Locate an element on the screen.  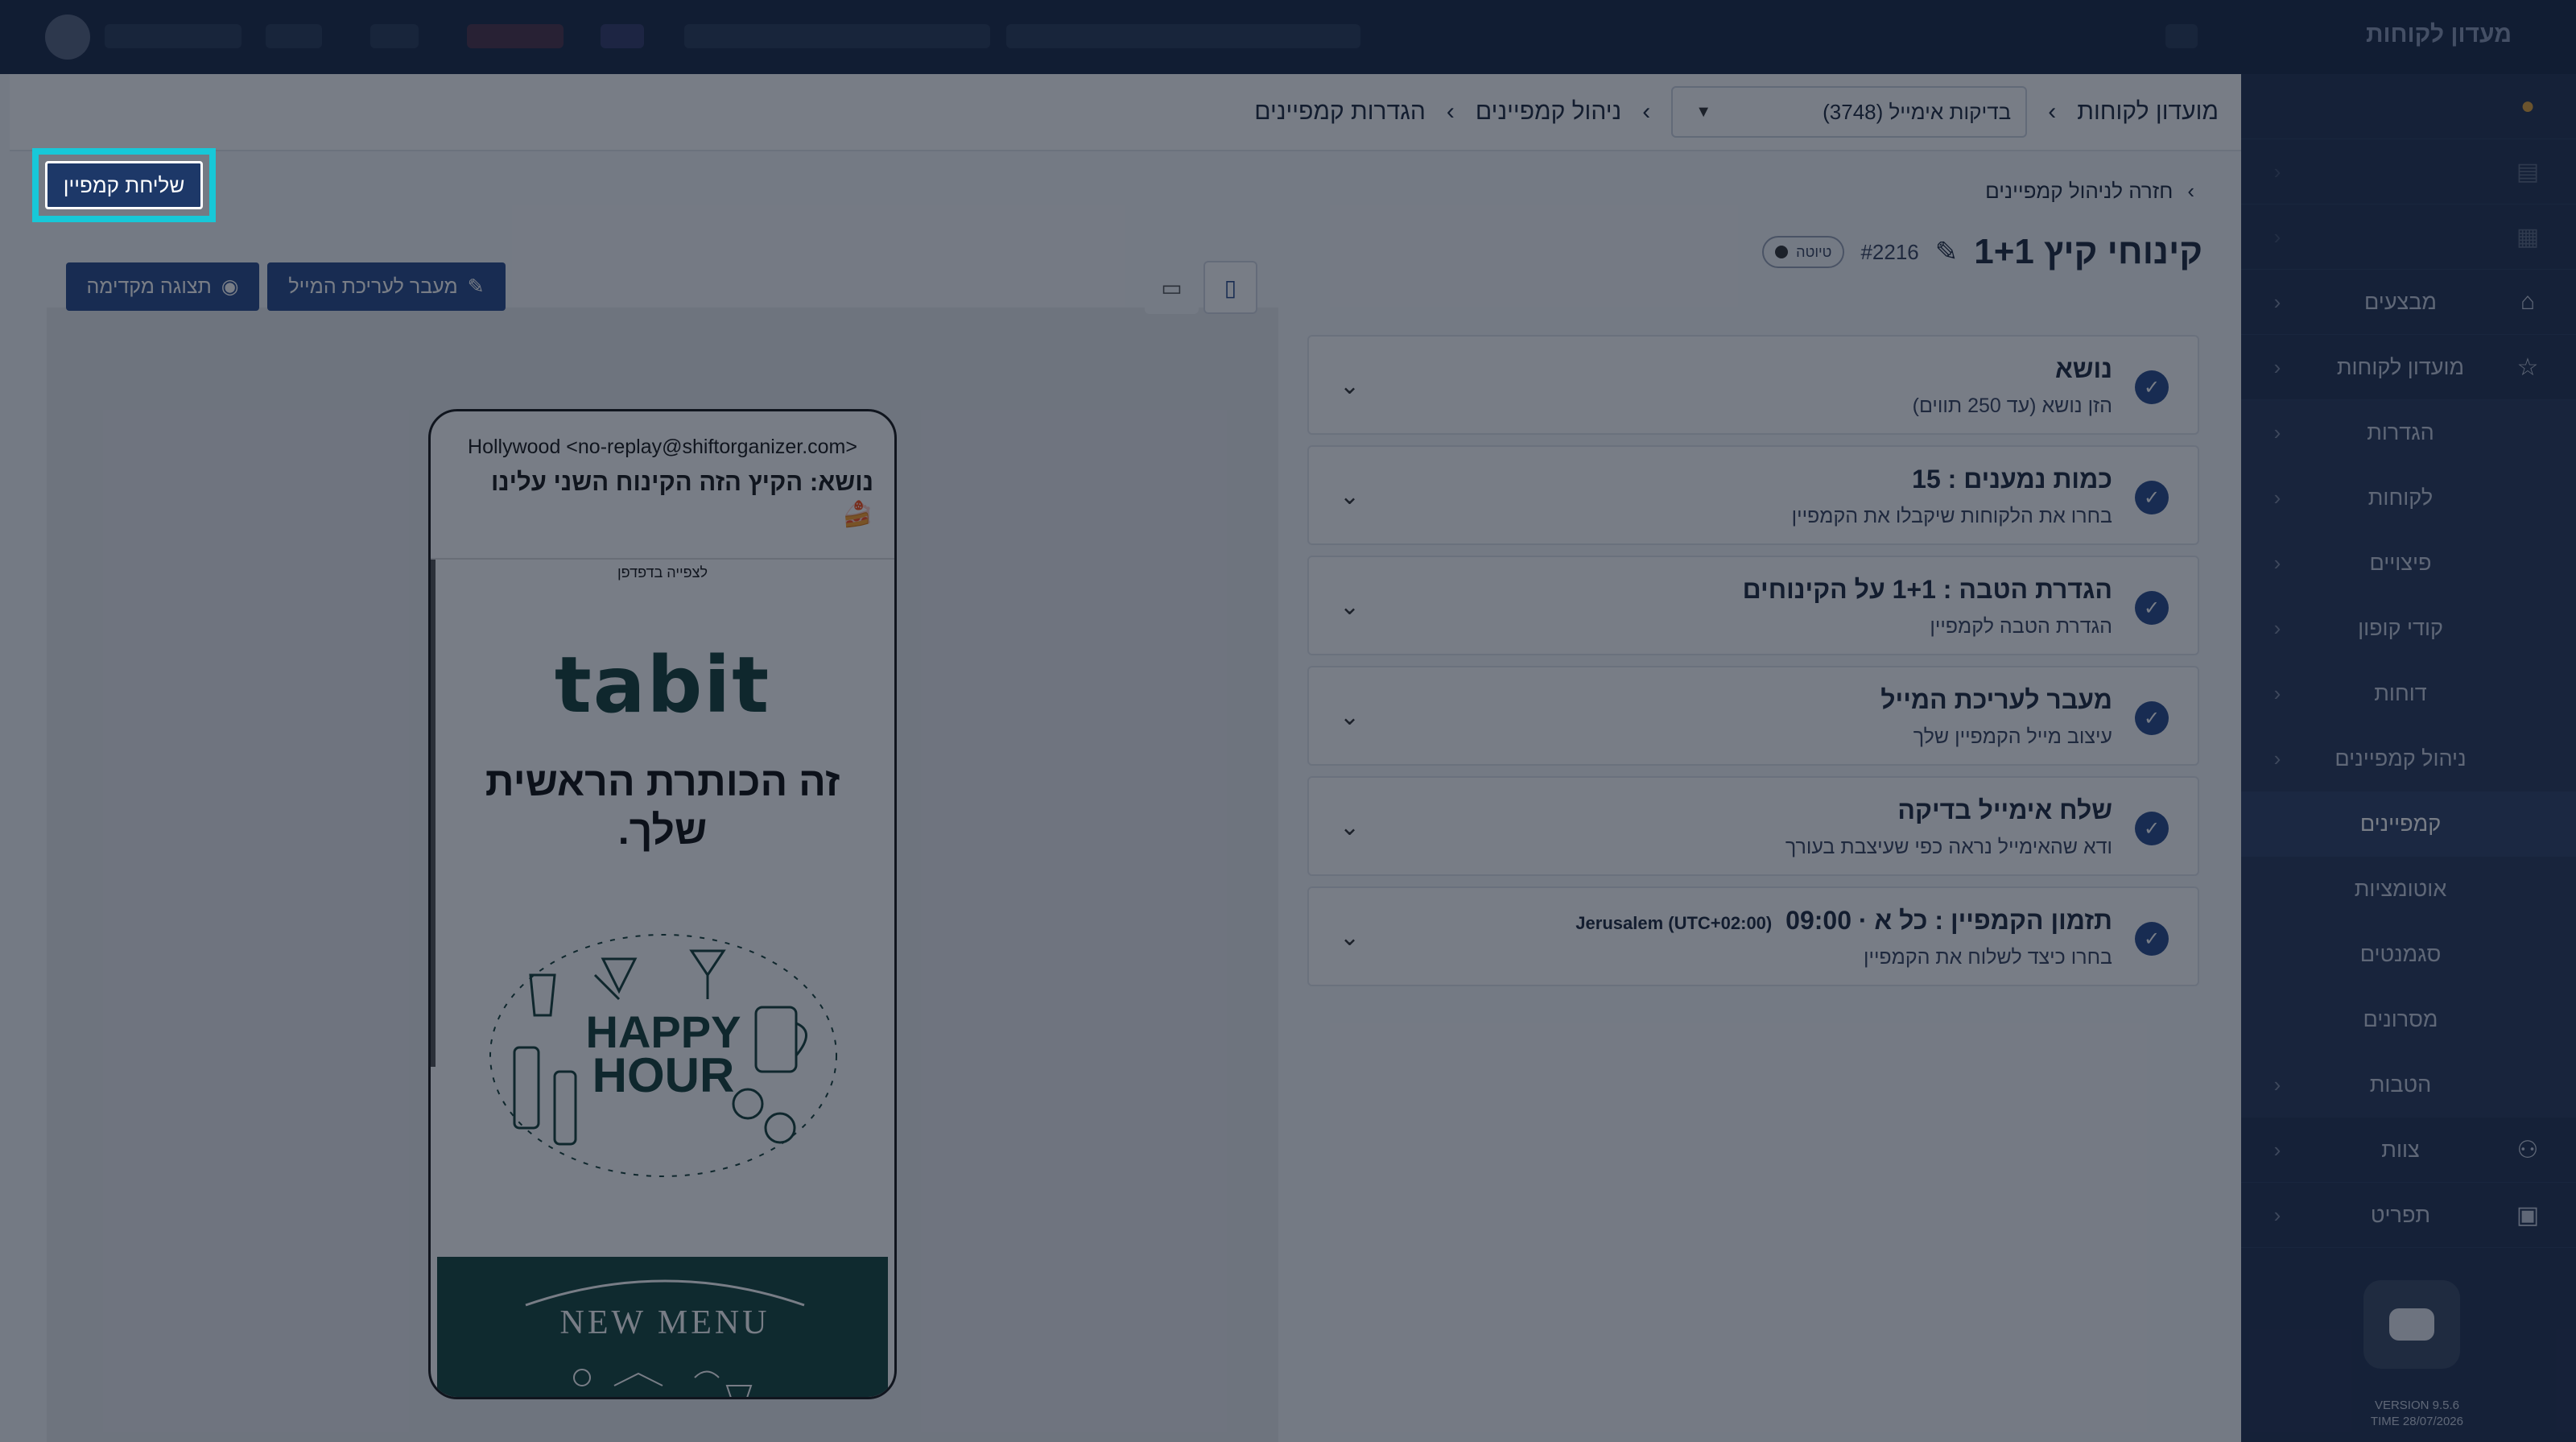
scrollbar is located at coordinates (433, 813).